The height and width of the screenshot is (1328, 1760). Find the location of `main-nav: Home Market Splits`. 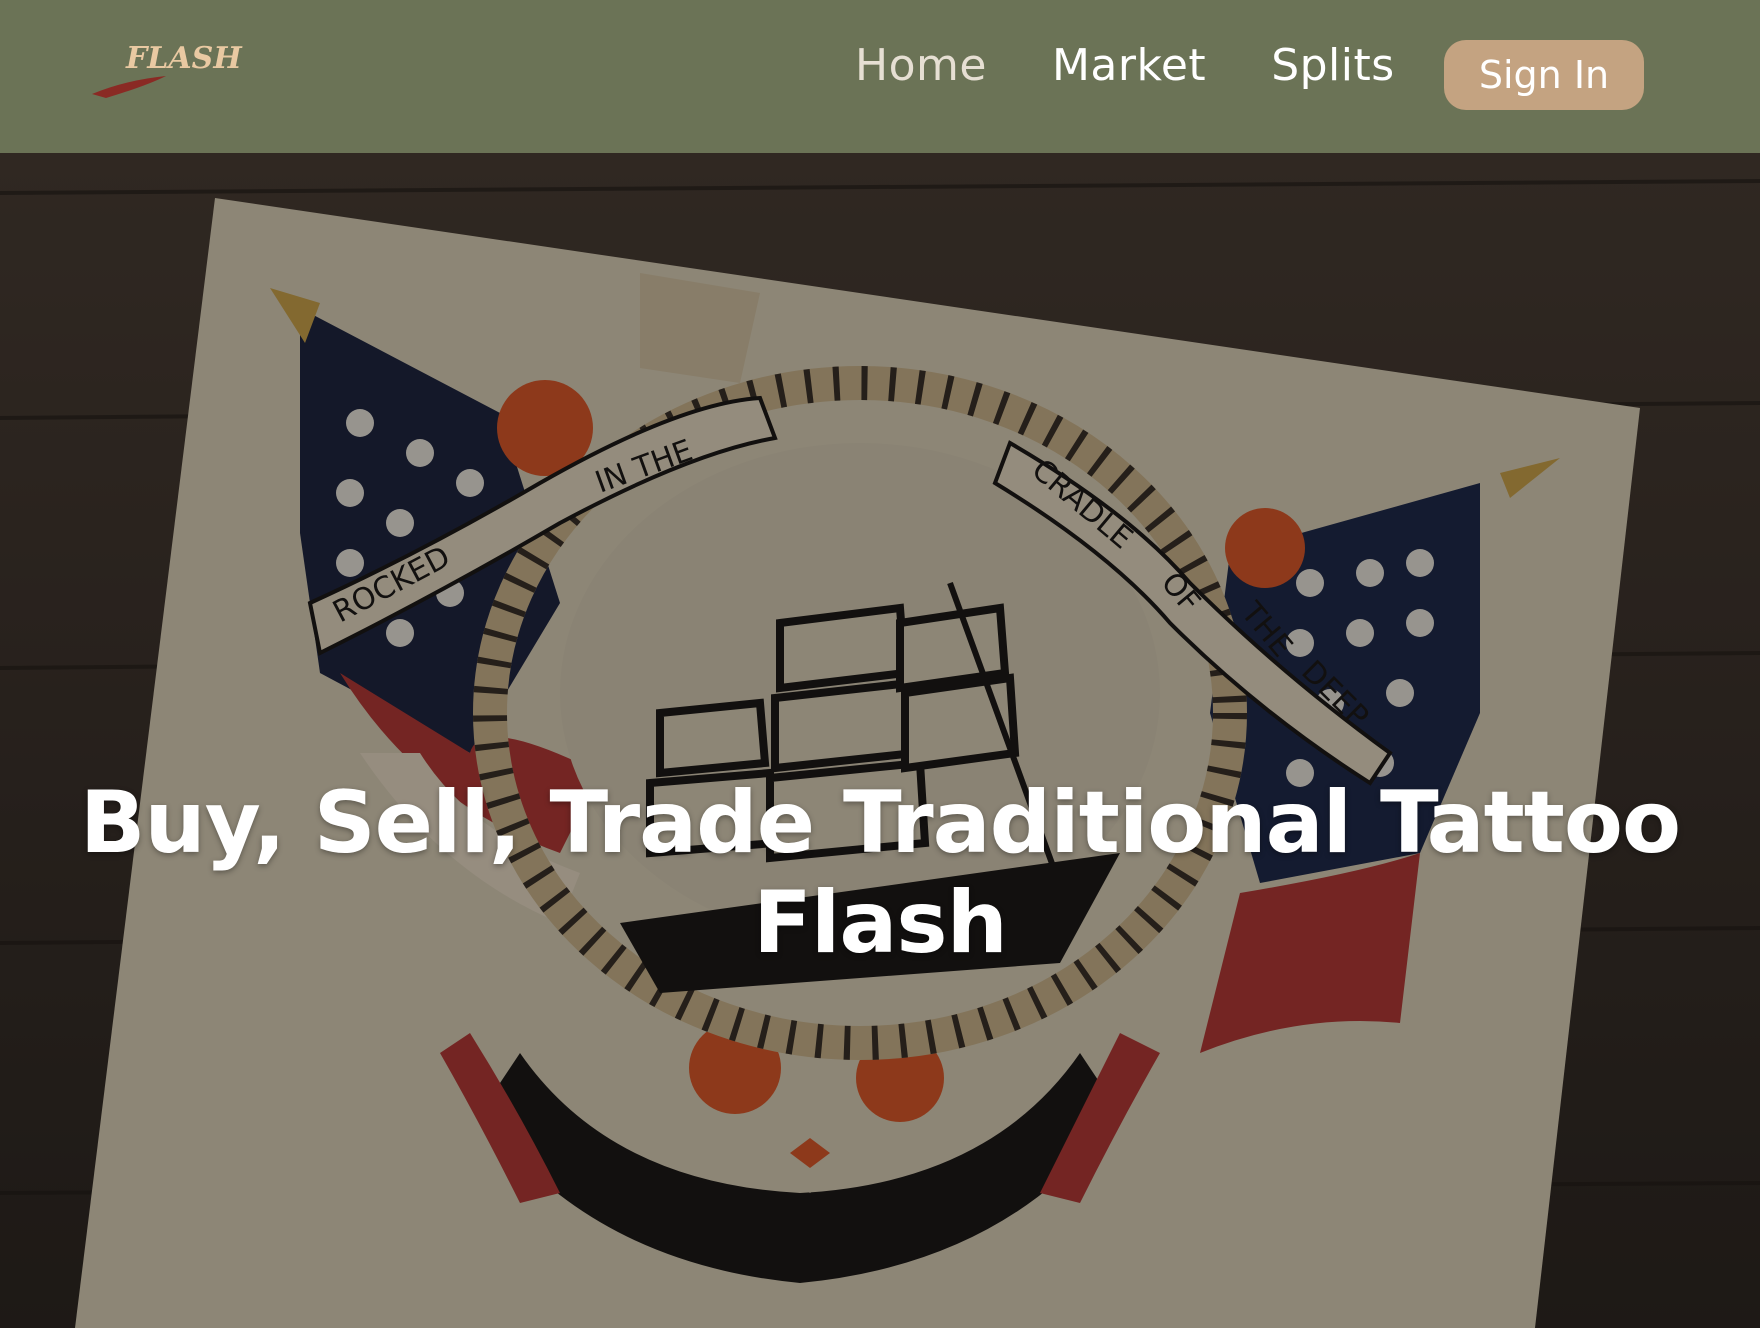

main-nav: Home Market Splits is located at coordinates (1125, 65).